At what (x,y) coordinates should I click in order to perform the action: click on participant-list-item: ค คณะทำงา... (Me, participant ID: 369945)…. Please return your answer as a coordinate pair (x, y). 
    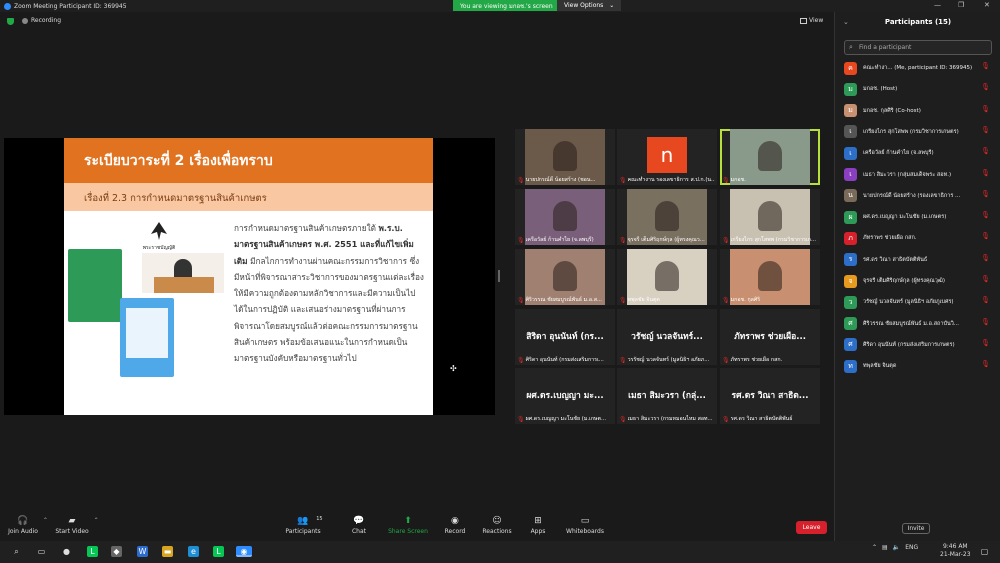
    Looking at the image, I should click on (920, 68).